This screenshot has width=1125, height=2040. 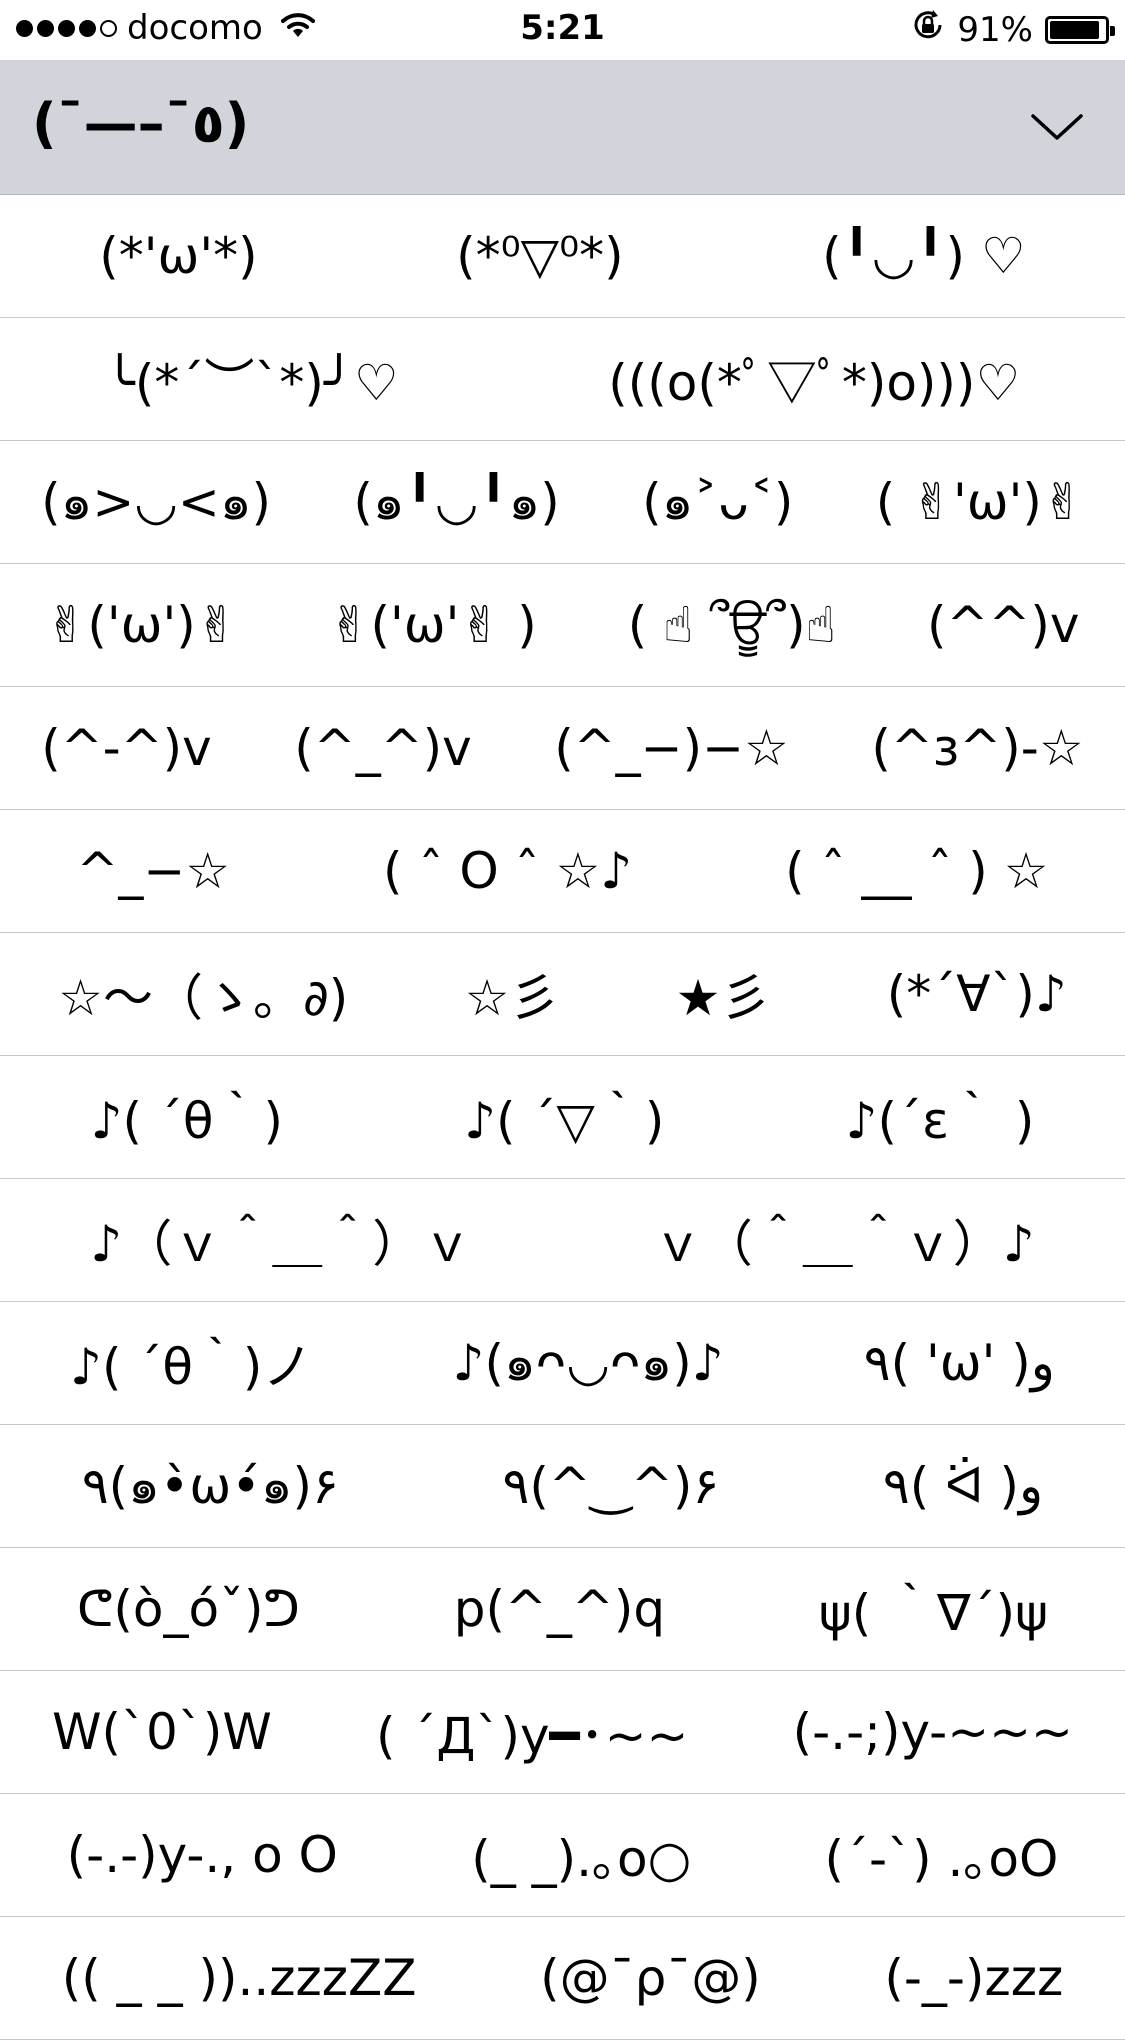 I want to click on battery-fill, so click(x=1075, y=29).